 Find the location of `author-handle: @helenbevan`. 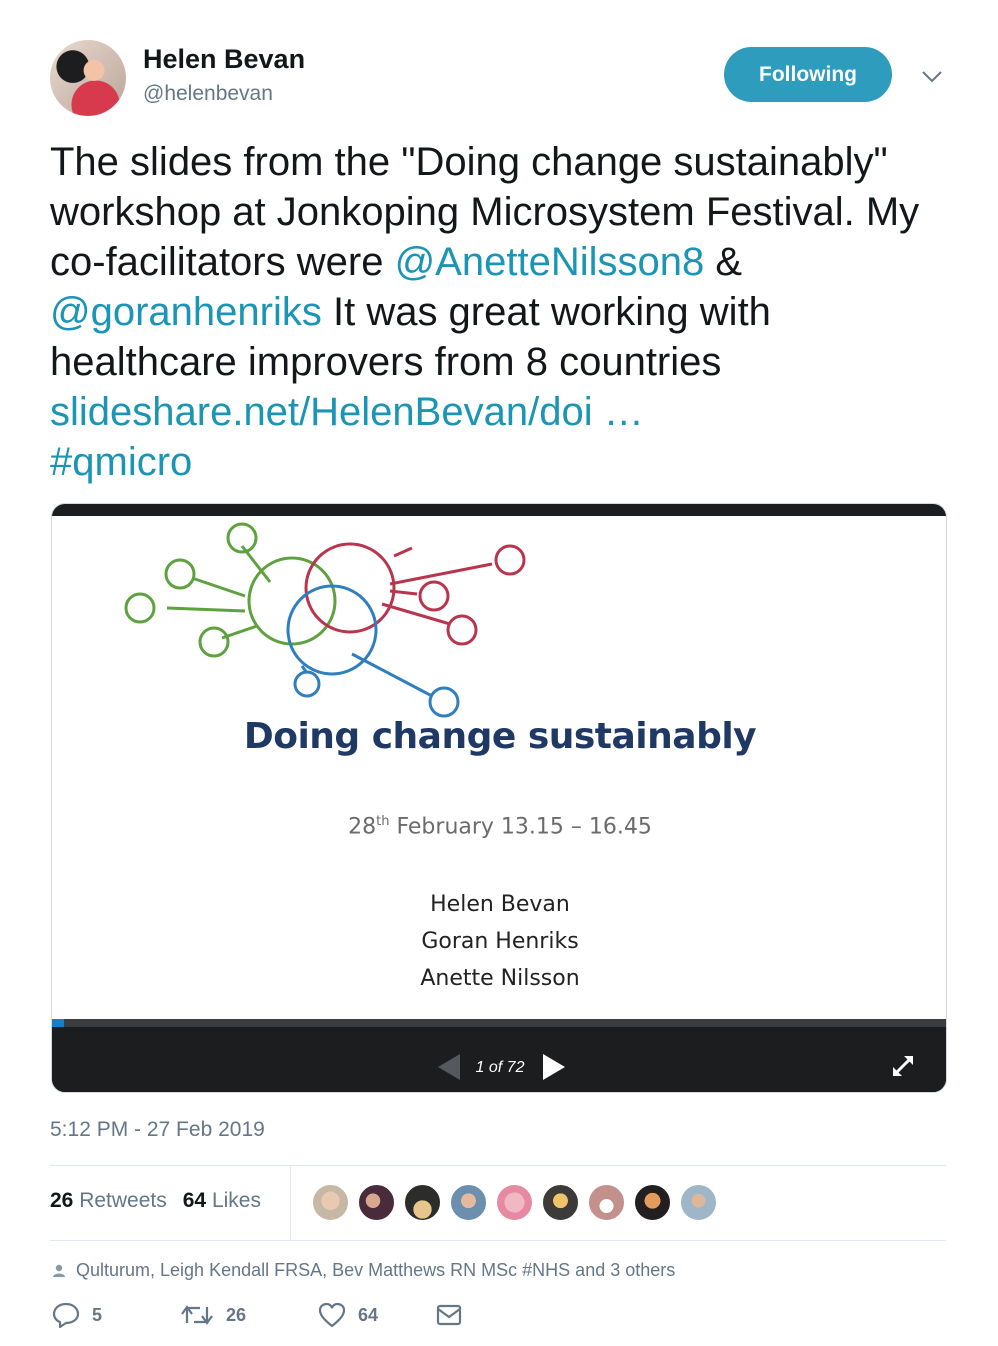

author-handle: @helenbevan is located at coordinates (208, 94).